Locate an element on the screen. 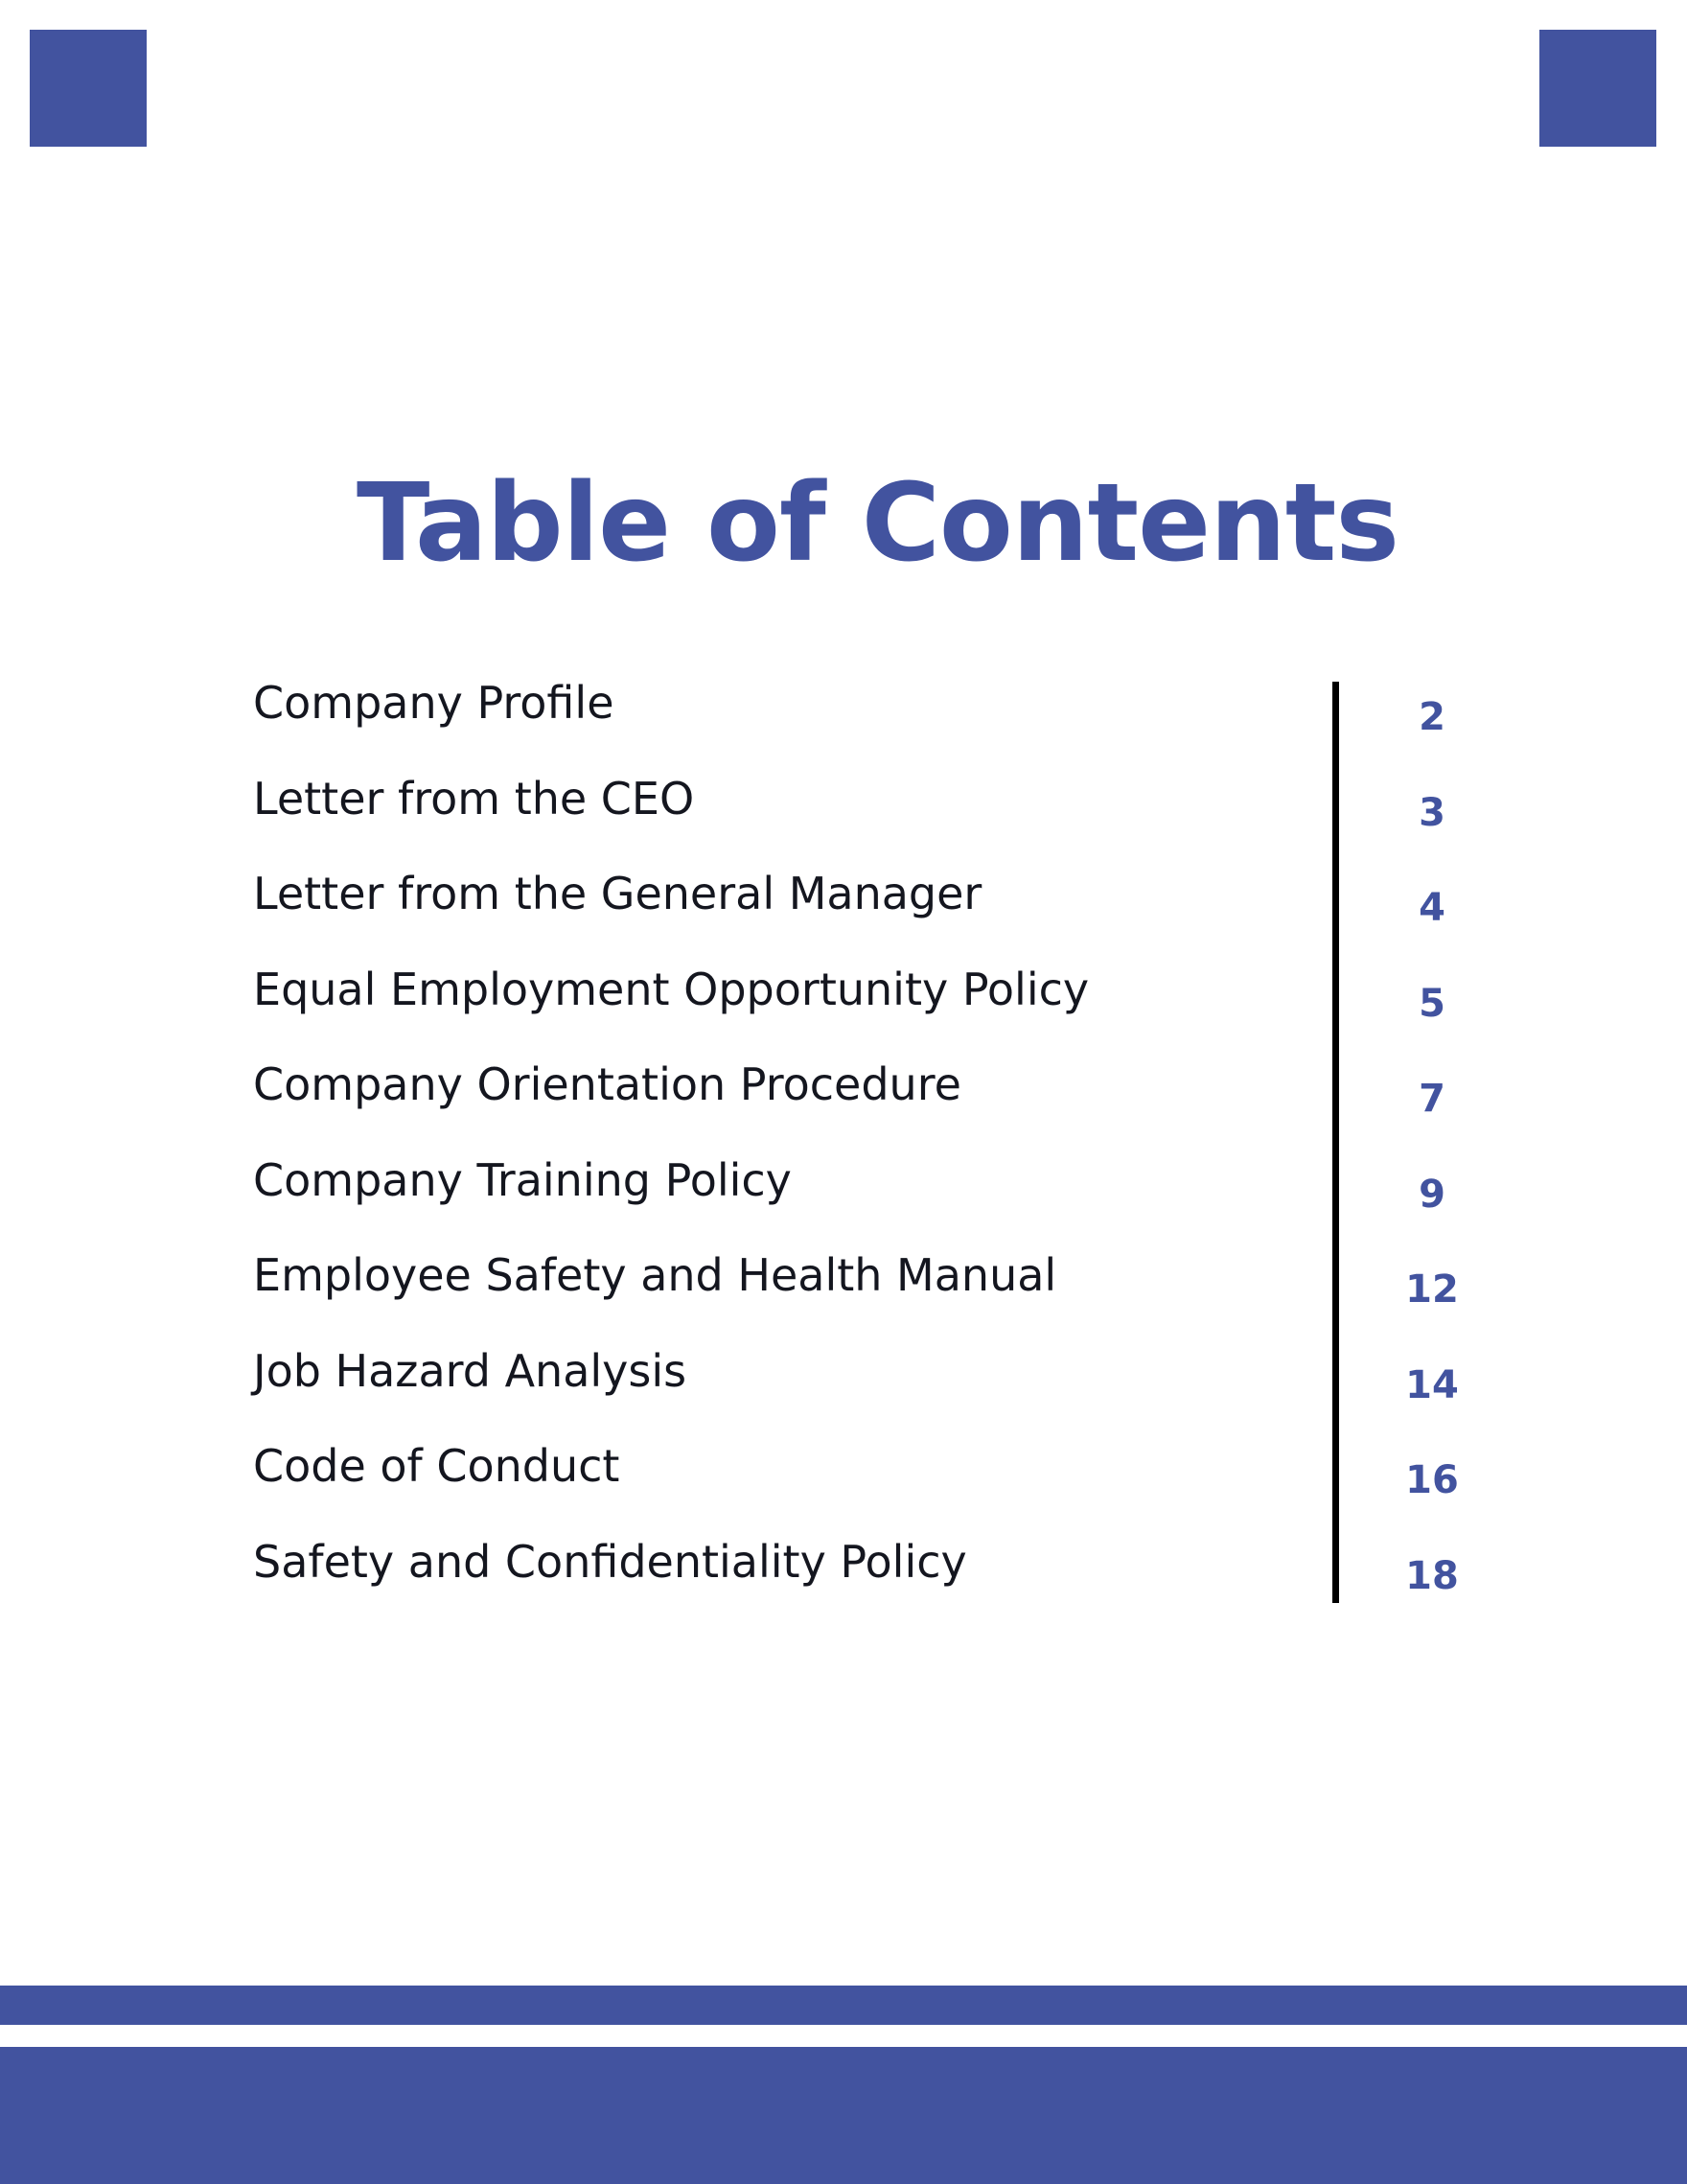 The image size is (1687, 2184). toc-entry-page-number: 14 is located at coordinates (1432, 1384).